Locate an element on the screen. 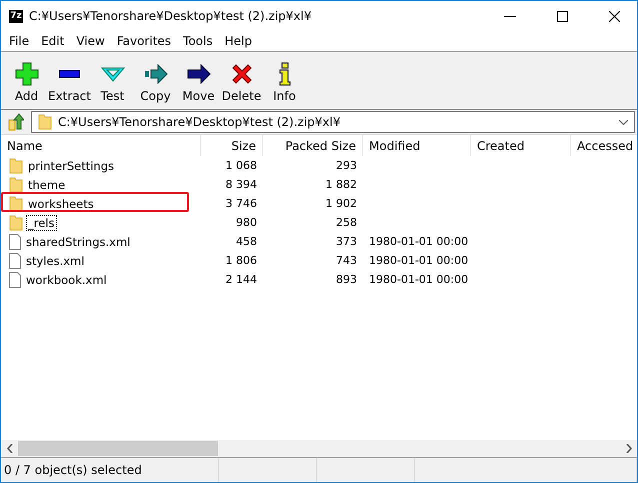  column-header: Packed Size is located at coordinates (313, 145).